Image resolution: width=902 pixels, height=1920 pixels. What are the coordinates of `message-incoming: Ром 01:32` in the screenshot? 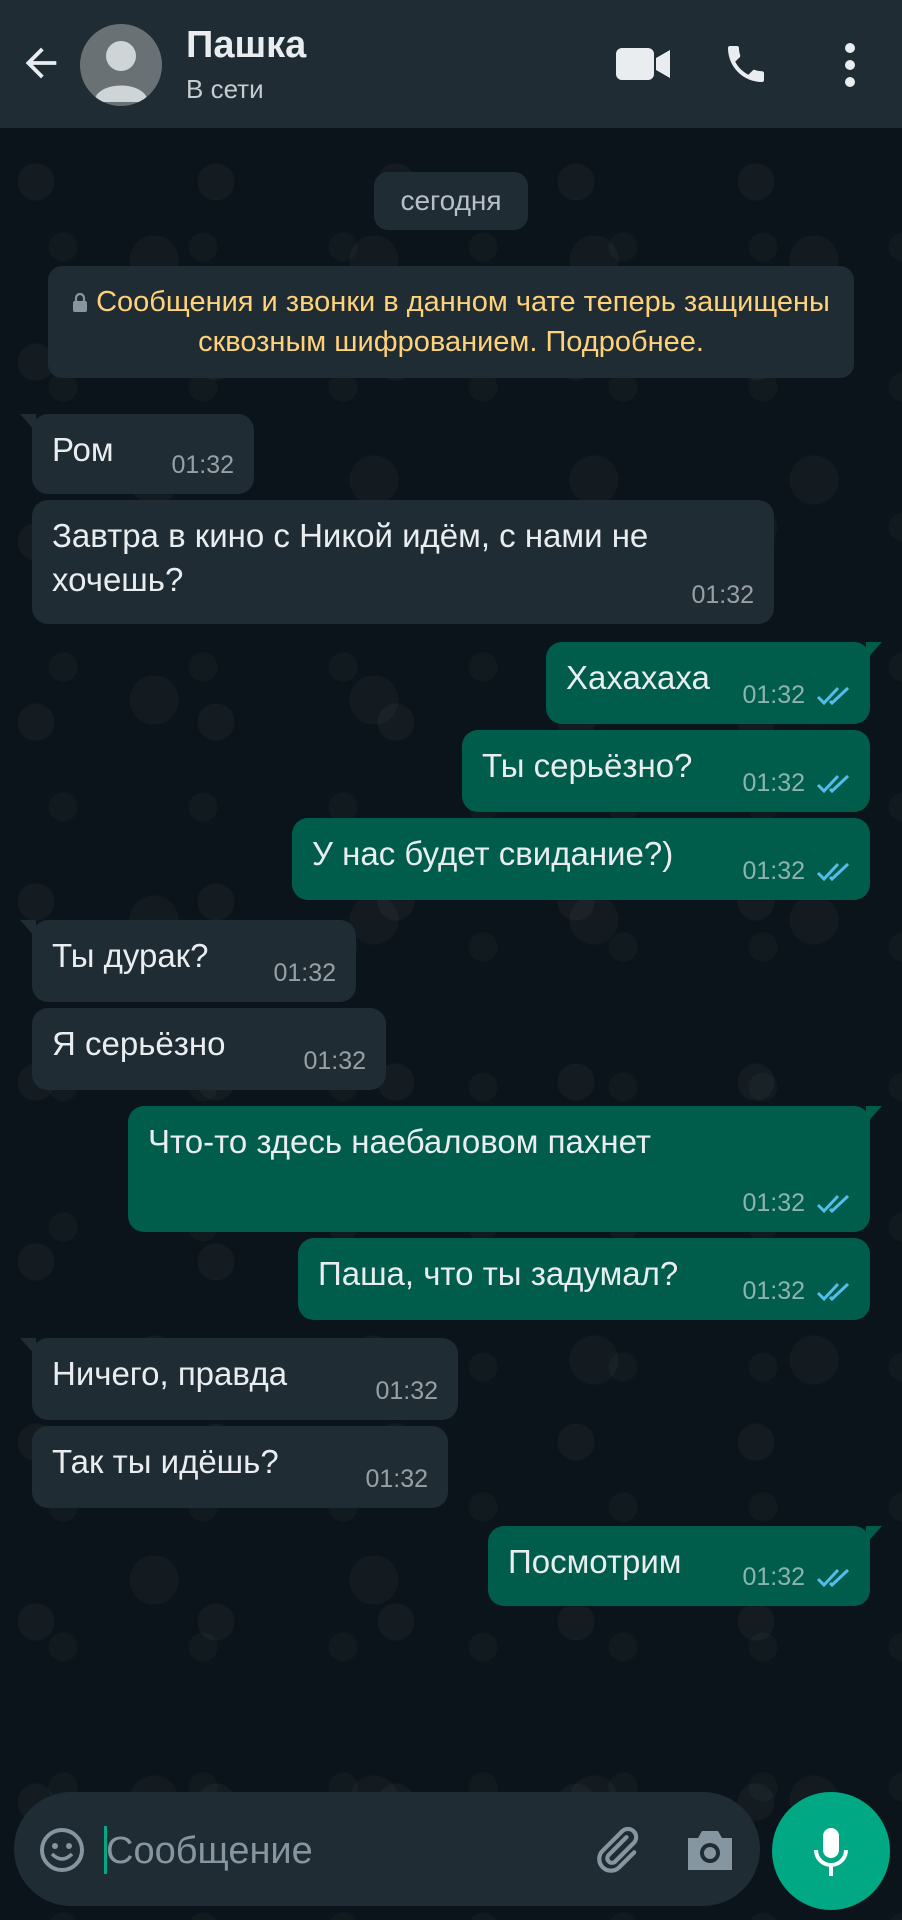 It's located at (137, 454).